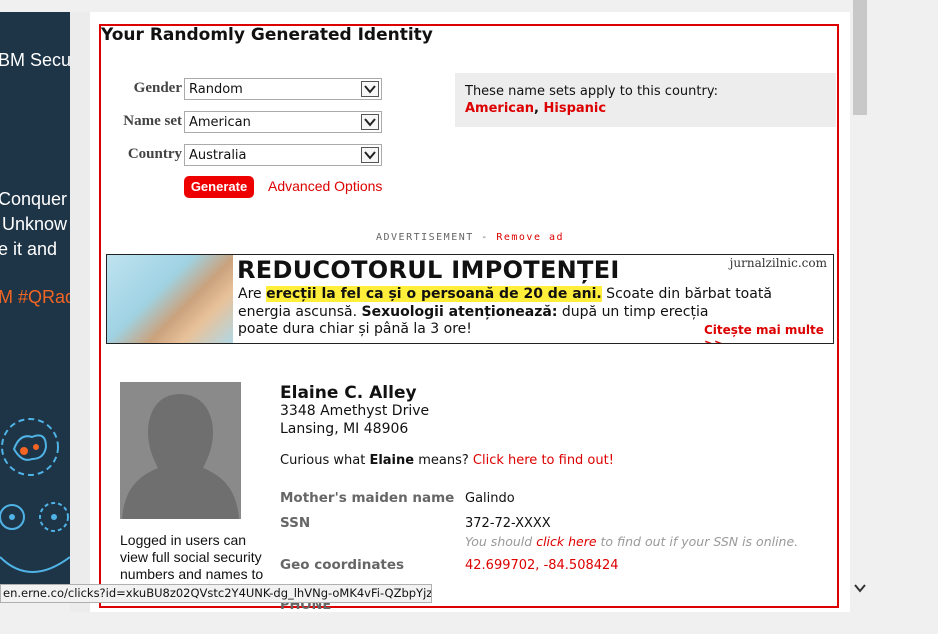 The width and height of the screenshot is (938, 634). What do you see at coordinates (499, 108) in the screenshot?
I see `nameset-link-american: American` at bounding box center [499, 108].